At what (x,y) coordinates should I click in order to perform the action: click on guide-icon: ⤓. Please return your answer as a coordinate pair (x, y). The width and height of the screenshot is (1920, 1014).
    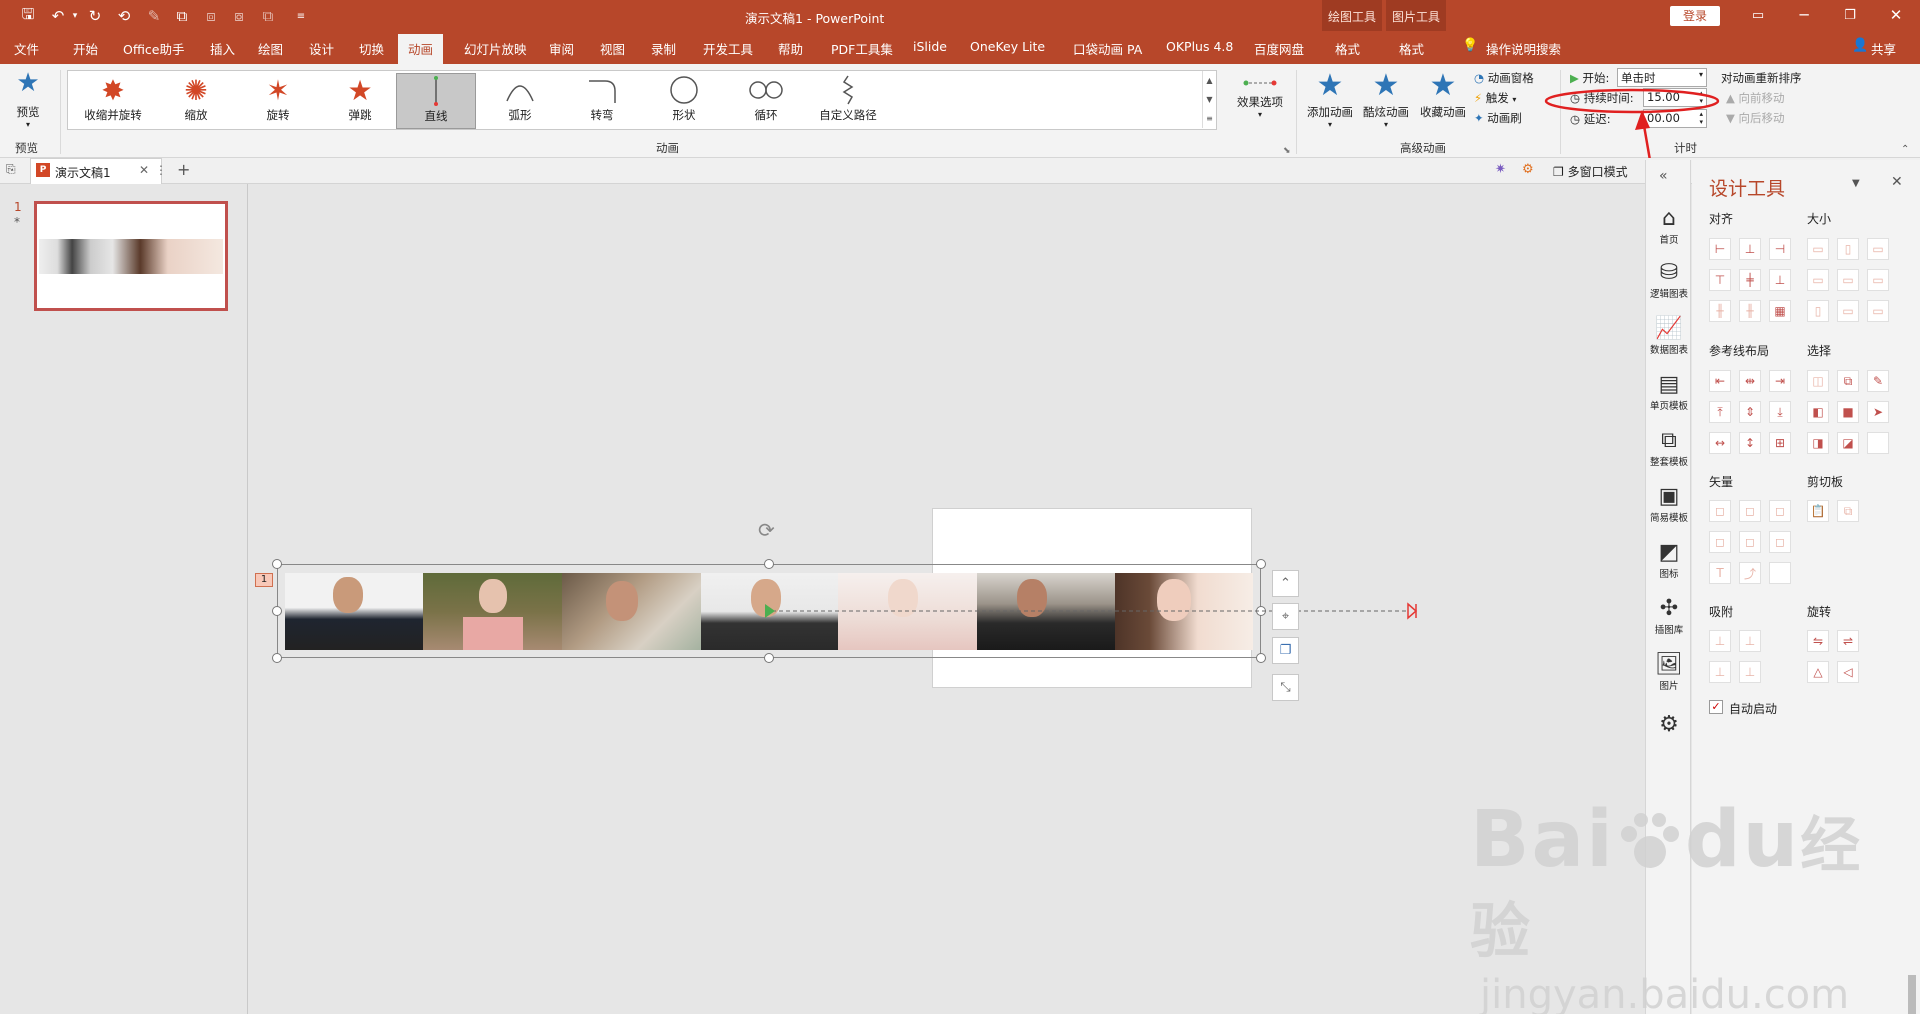
    Looking at the image, I should click on (1780, 412).